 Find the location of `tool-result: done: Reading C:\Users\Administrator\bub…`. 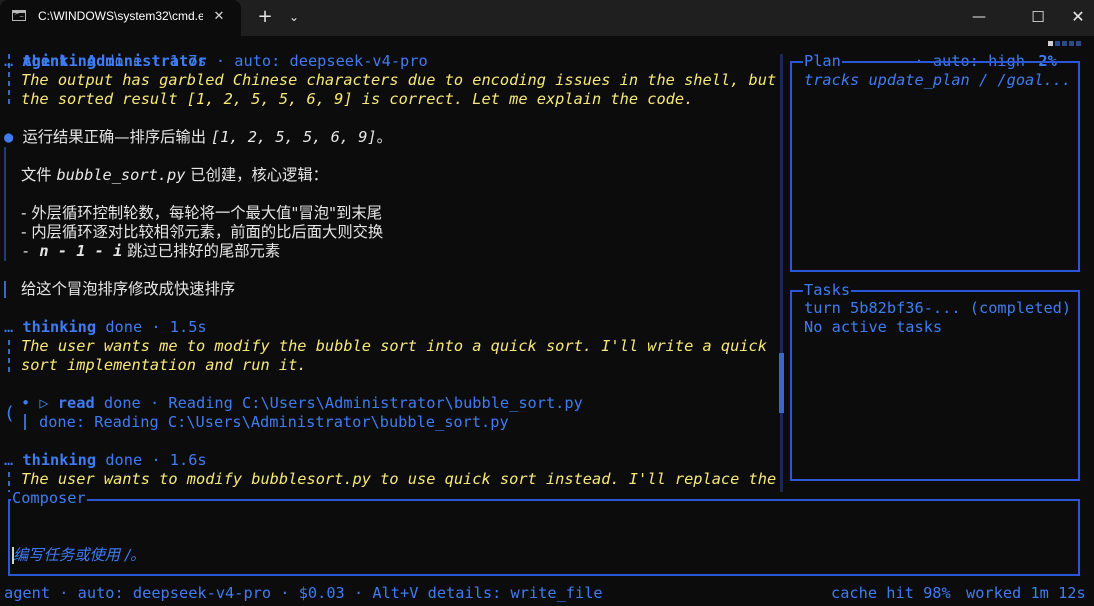

tool-result: done: Reading C:\Users\Administrator\bub… is located at coordinates (274, 422).